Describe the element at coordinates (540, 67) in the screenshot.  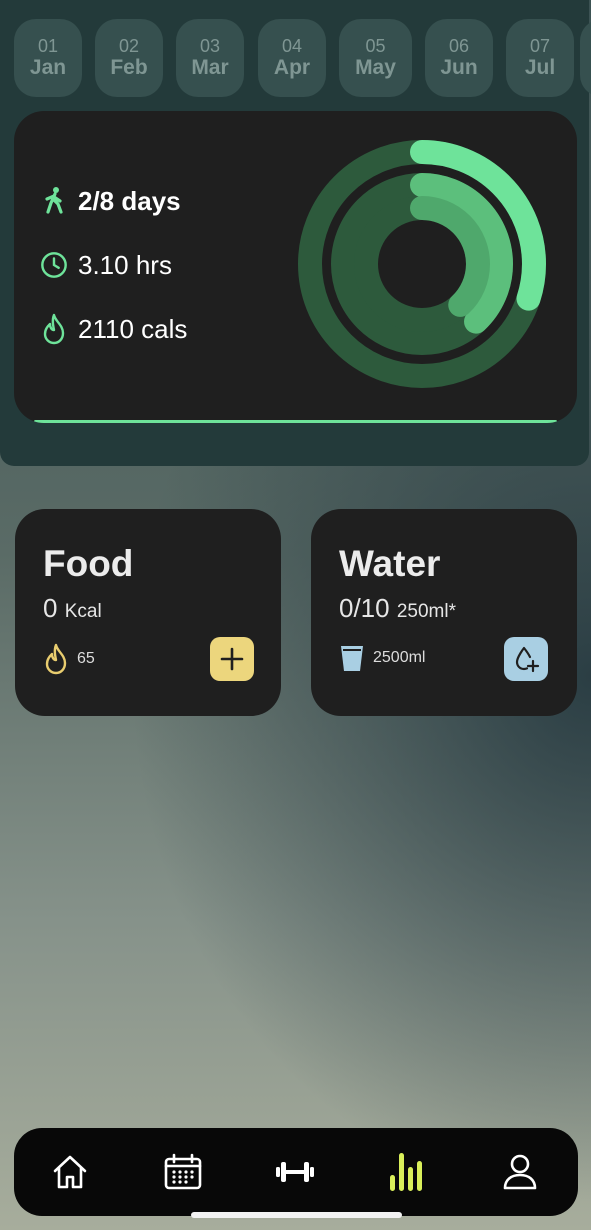
I see `month-name: Jul` at that location.